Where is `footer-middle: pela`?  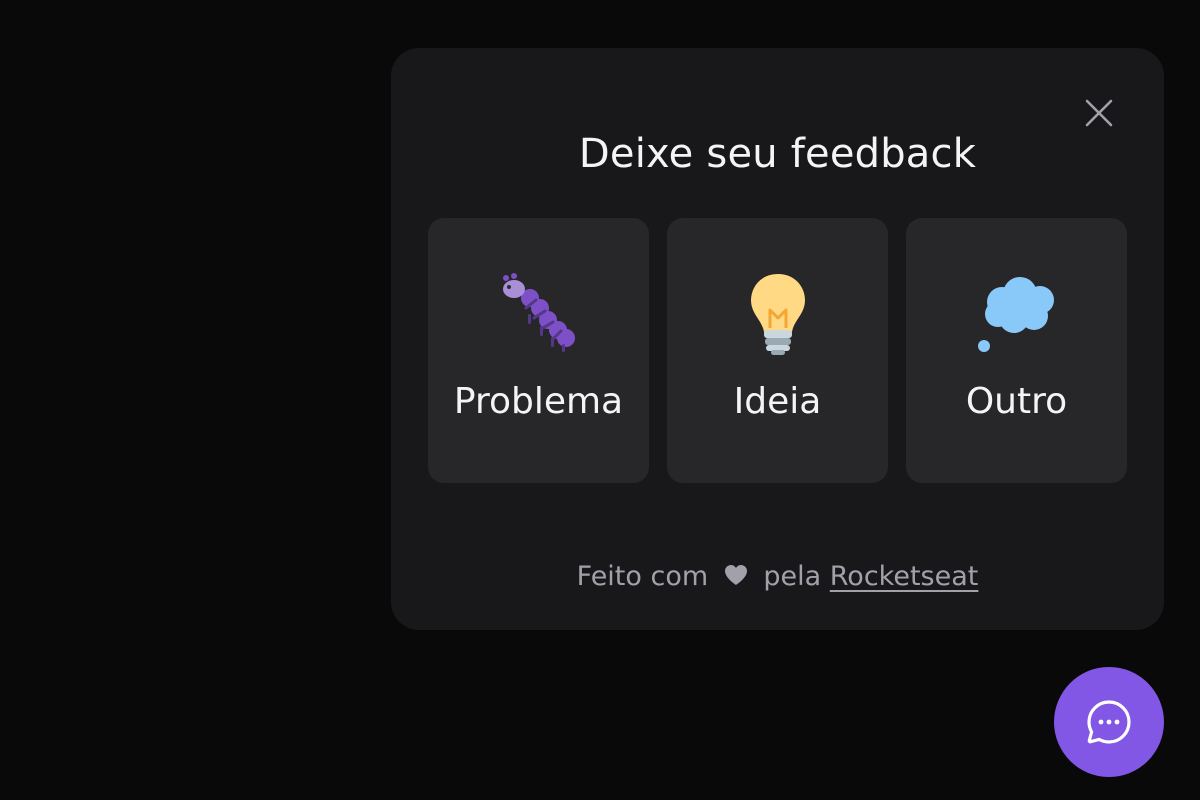
footer-middle: pela is located at coordinates (792, 576).